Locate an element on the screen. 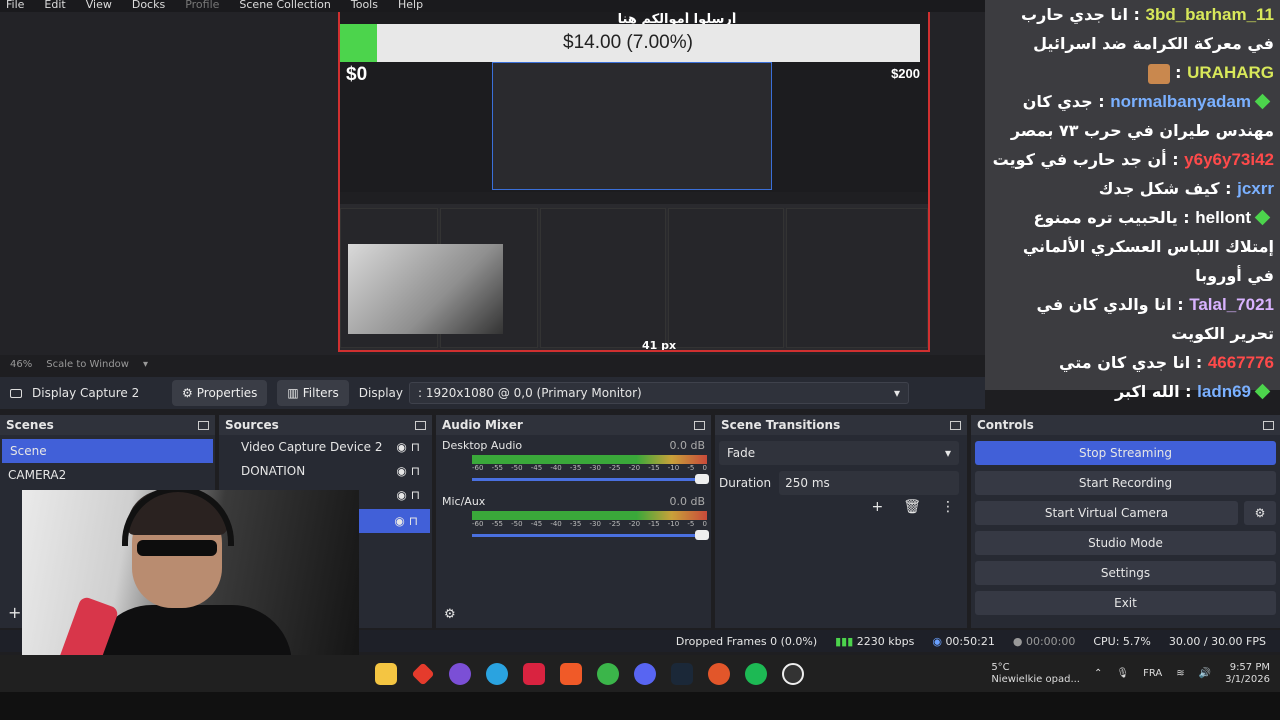  menu-edit: Edit is located at coordinates (54, 6).